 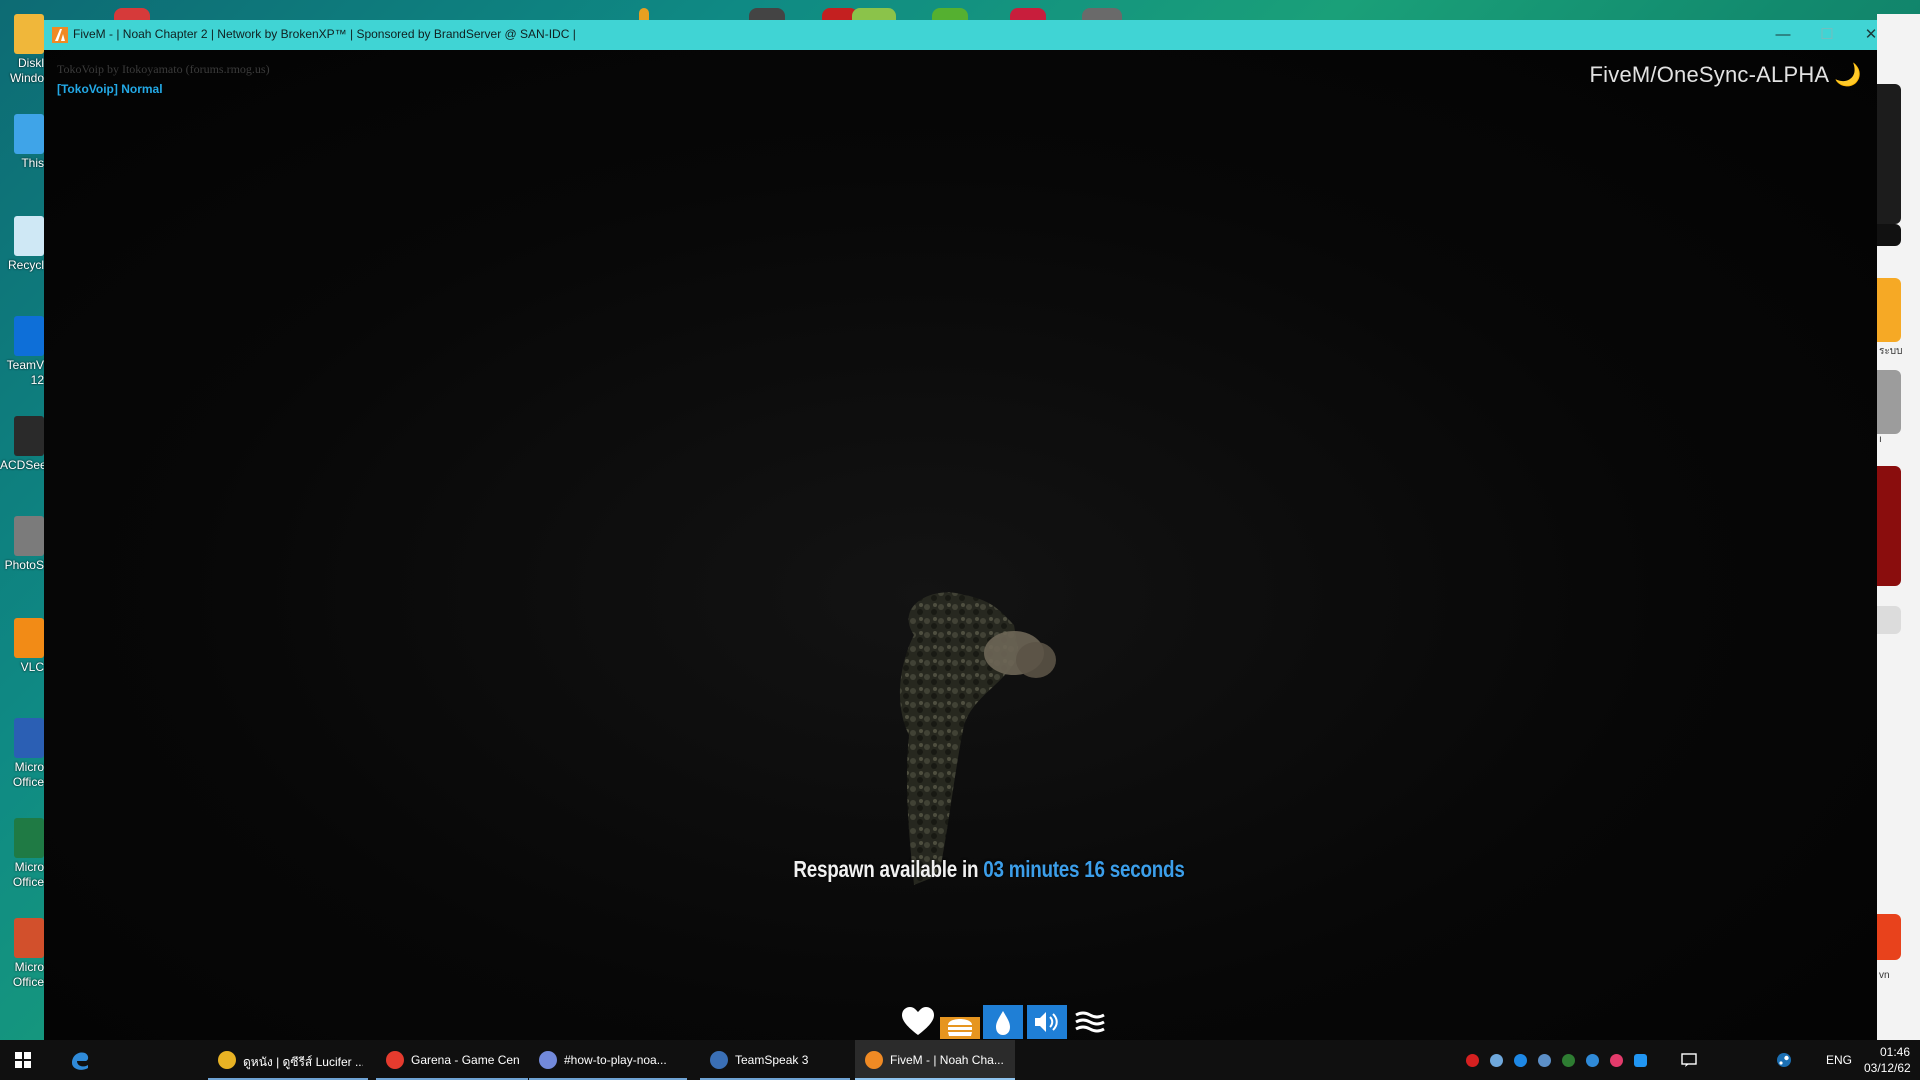 I want to click on desktop-icon-recycle-bin: Recycl, so click(x=22, y=253).